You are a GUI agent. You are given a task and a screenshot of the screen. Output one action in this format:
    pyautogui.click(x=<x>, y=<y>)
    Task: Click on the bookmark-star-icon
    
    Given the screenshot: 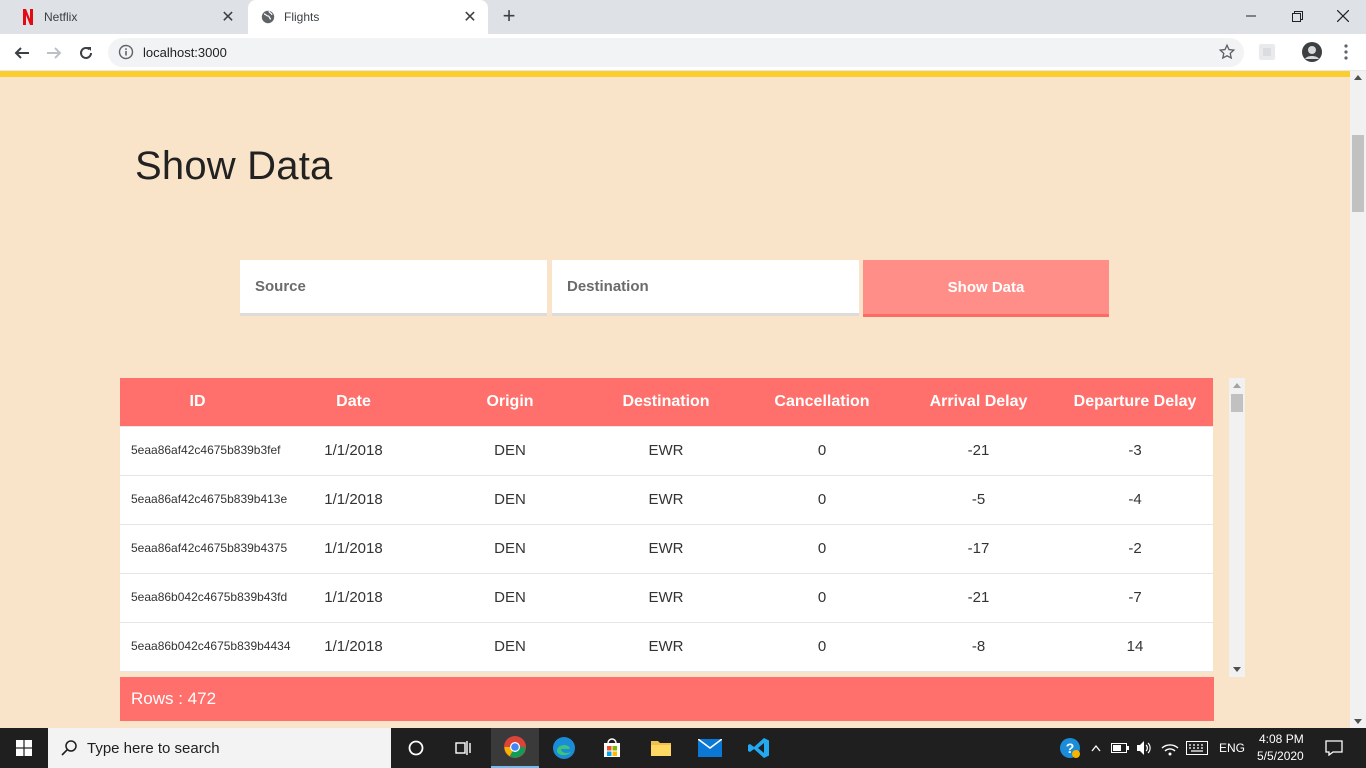 What is the action you would take?
    pyautogui.click(x=1227, y=52)
    